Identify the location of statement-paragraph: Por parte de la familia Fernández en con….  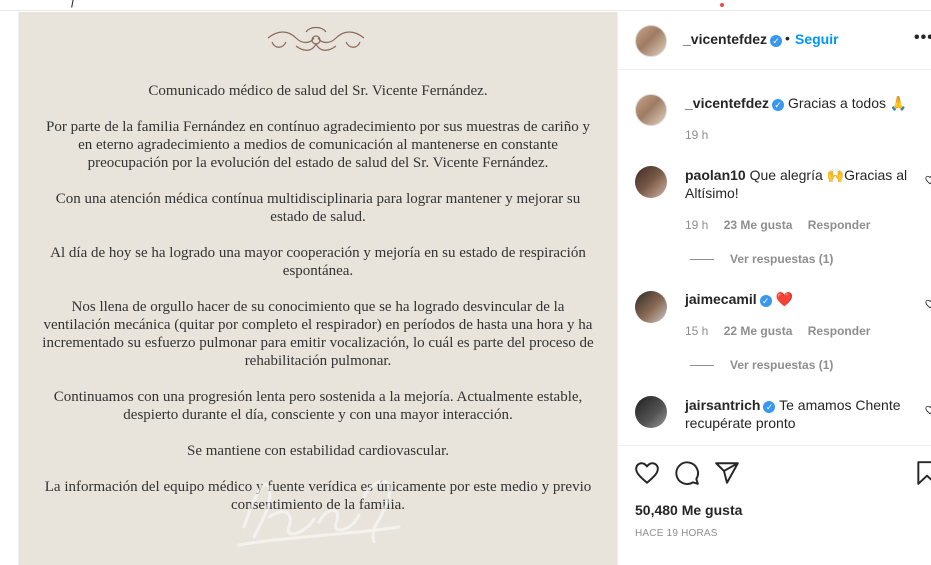
(318, 145).